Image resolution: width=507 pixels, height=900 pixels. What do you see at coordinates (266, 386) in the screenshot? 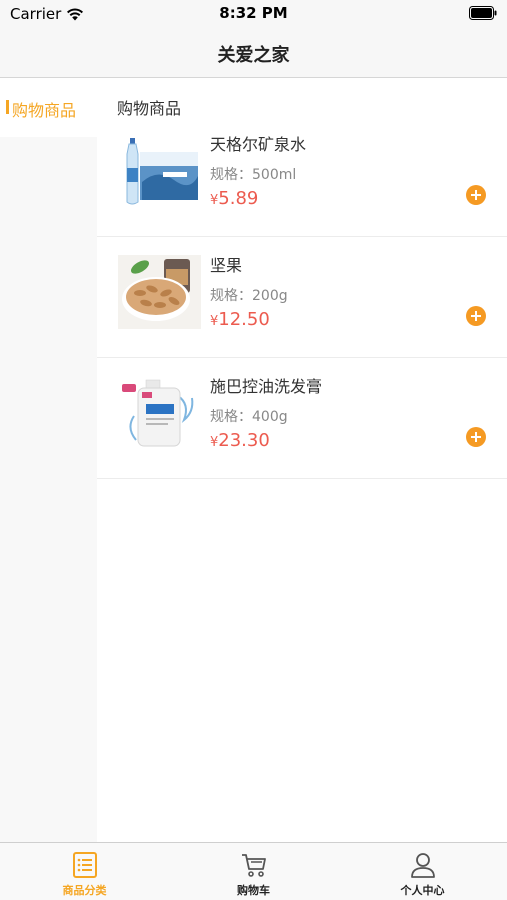
I see `product-name: 施巴控油洗发膏` at bounding box center [266, 386].